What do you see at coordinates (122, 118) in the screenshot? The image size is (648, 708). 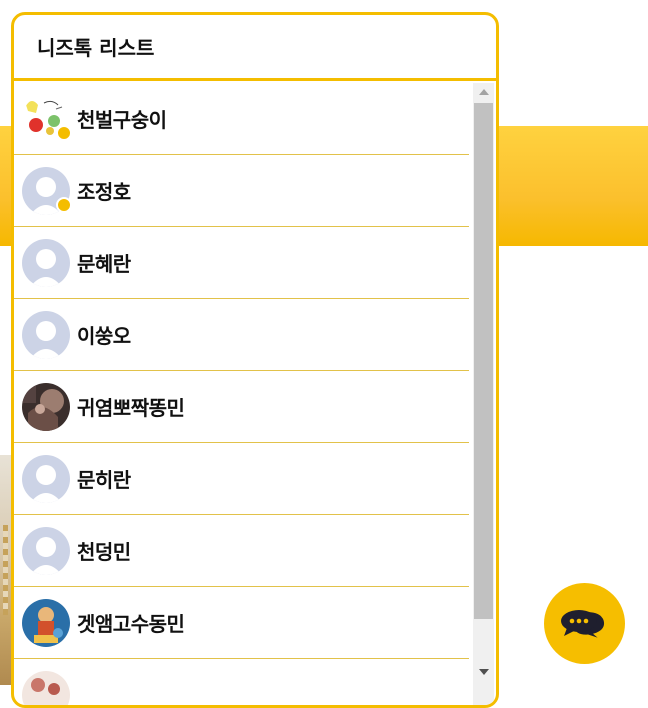 I see `friend-name: 천벌구숭이` at bounding box center [122, 118].